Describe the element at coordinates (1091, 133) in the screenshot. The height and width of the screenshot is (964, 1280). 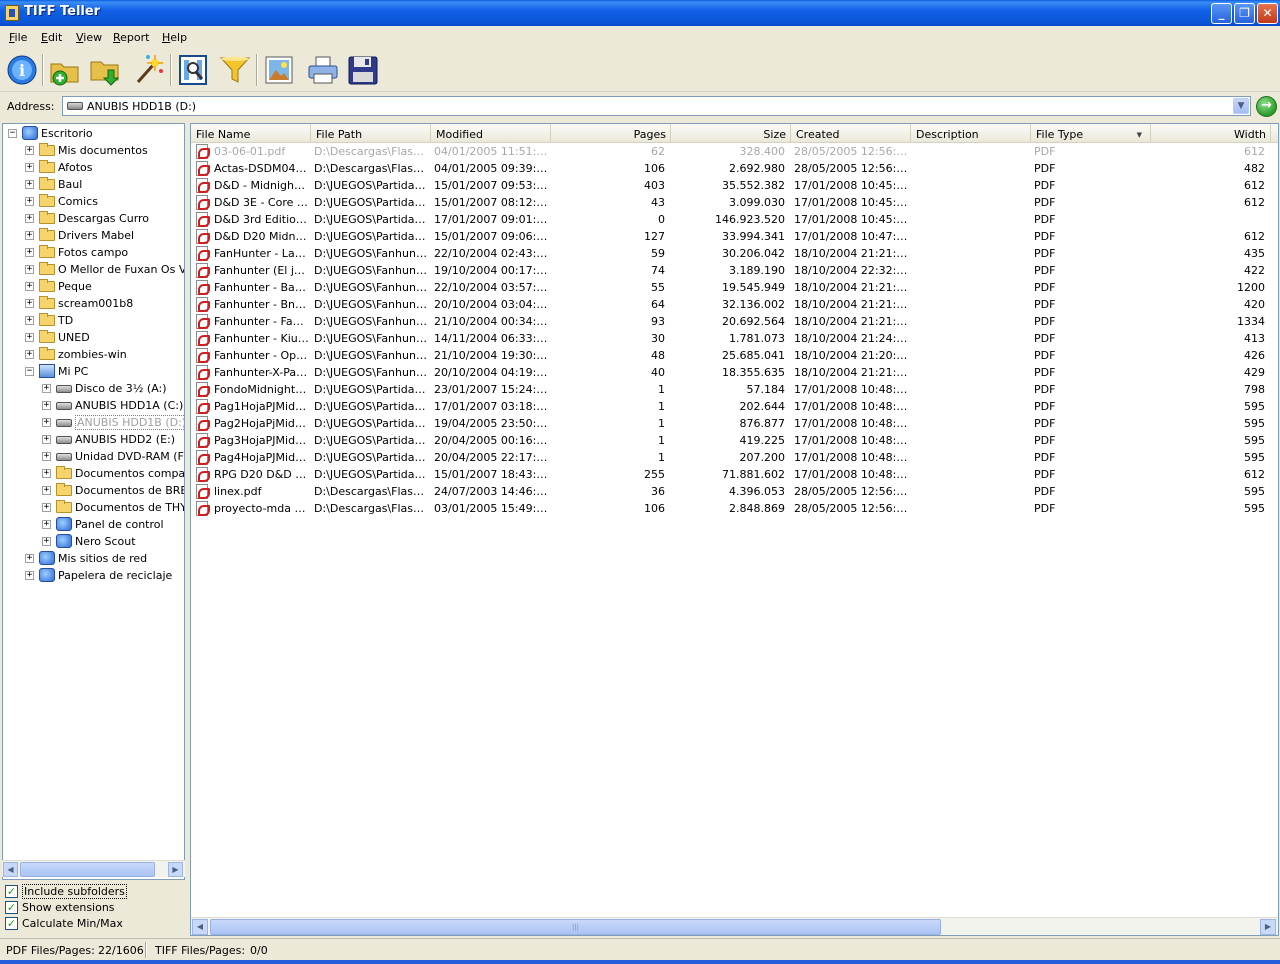
I see `column-header-file-type: File Type ▼` at that location.